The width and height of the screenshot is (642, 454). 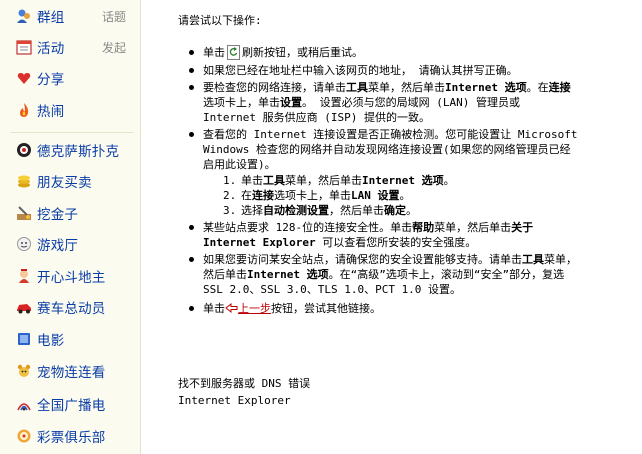 What do you see at coordinates (254, 308) in the screenshot?
I see `back-link: 上一步` at bounding box center [254, 308].